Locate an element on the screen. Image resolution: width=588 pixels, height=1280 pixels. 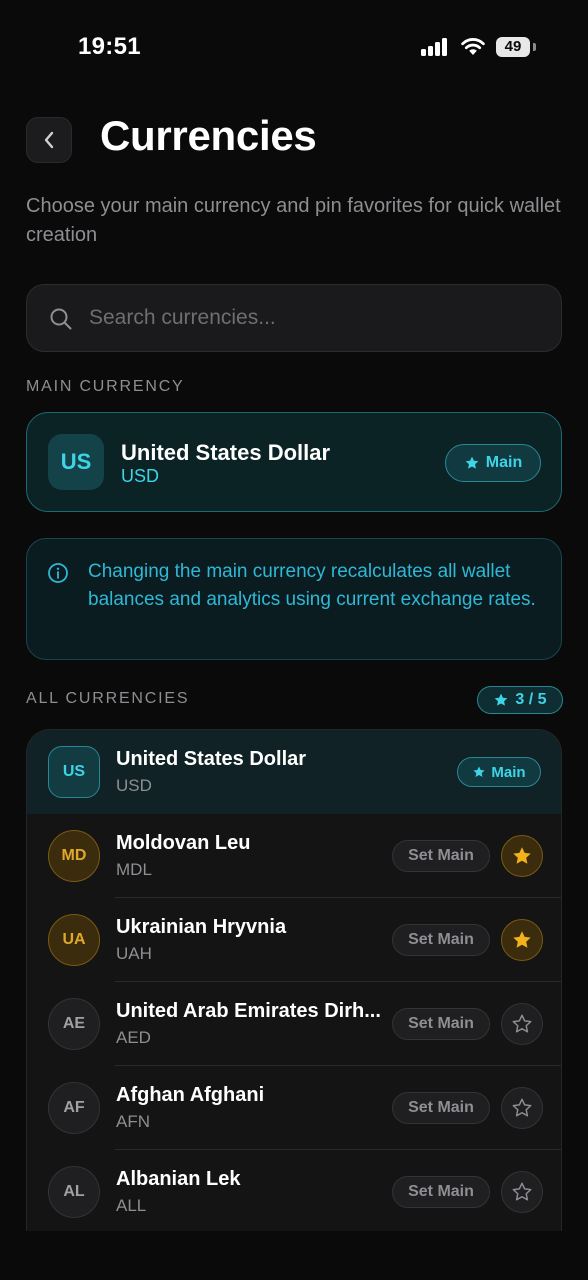
all-currencies-label: ALL CURRENCIES is located at coordinates (108, 698).